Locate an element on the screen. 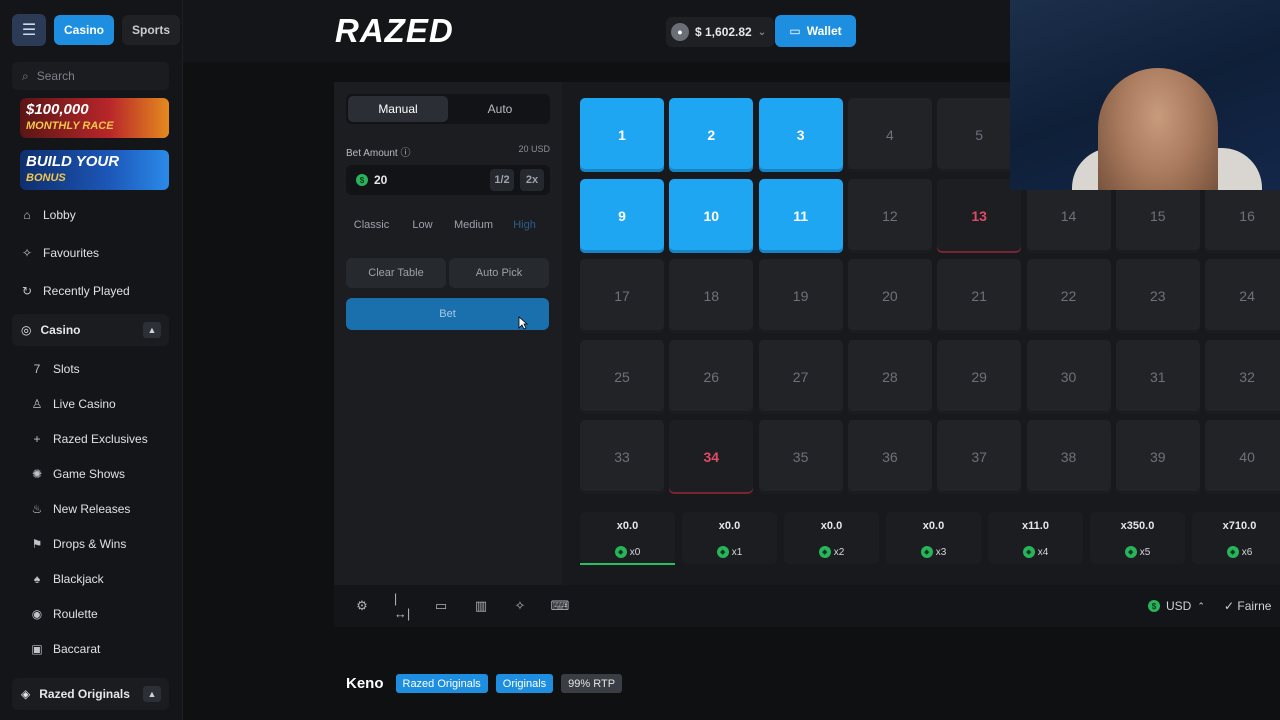  auto-pick-button: Auto Pick is located at coordinates (499, 273).